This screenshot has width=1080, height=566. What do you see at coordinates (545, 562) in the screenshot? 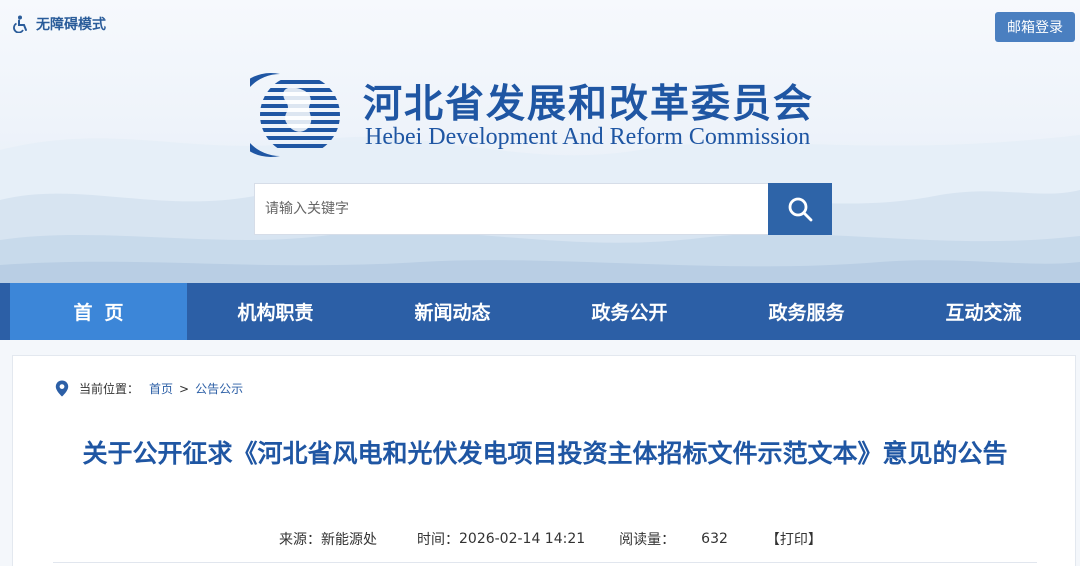
I see `divider` at bounding box center [545, 562].